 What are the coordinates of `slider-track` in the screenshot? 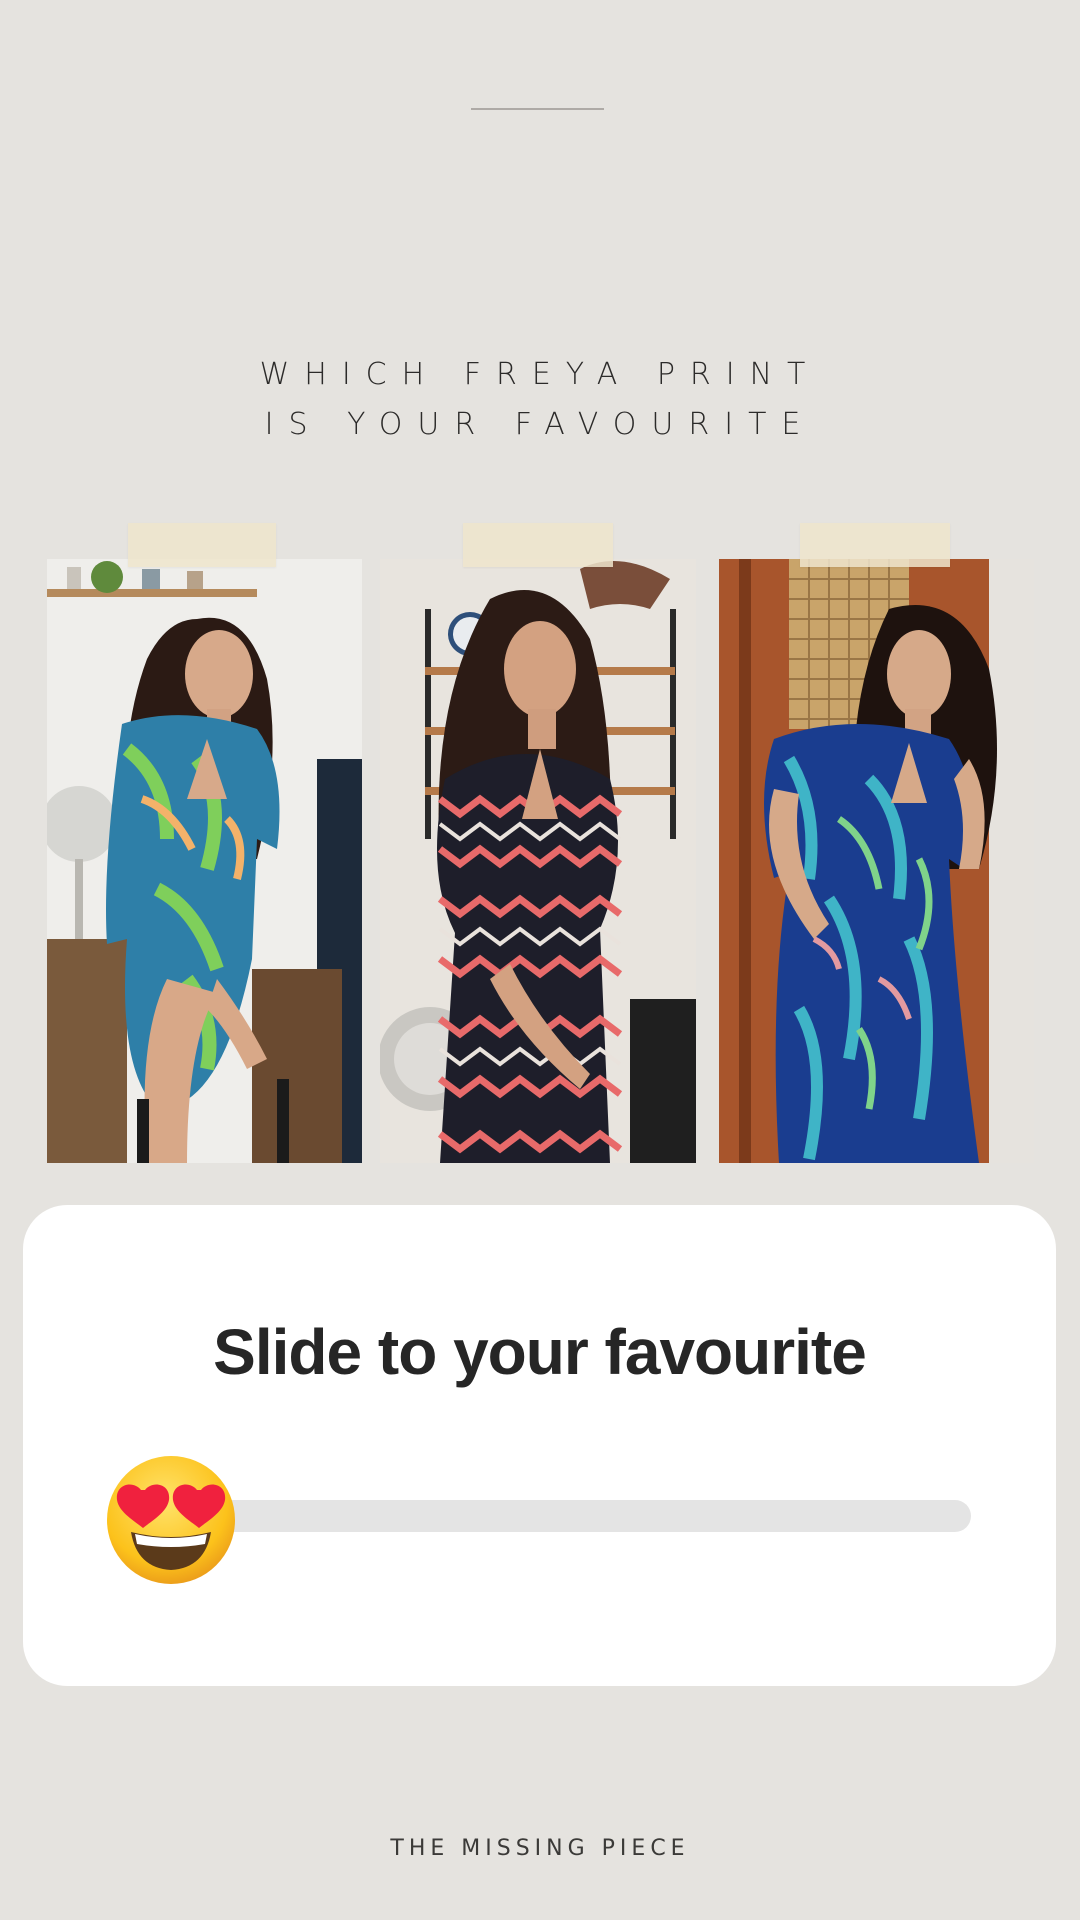 It's located at (582, 1516).